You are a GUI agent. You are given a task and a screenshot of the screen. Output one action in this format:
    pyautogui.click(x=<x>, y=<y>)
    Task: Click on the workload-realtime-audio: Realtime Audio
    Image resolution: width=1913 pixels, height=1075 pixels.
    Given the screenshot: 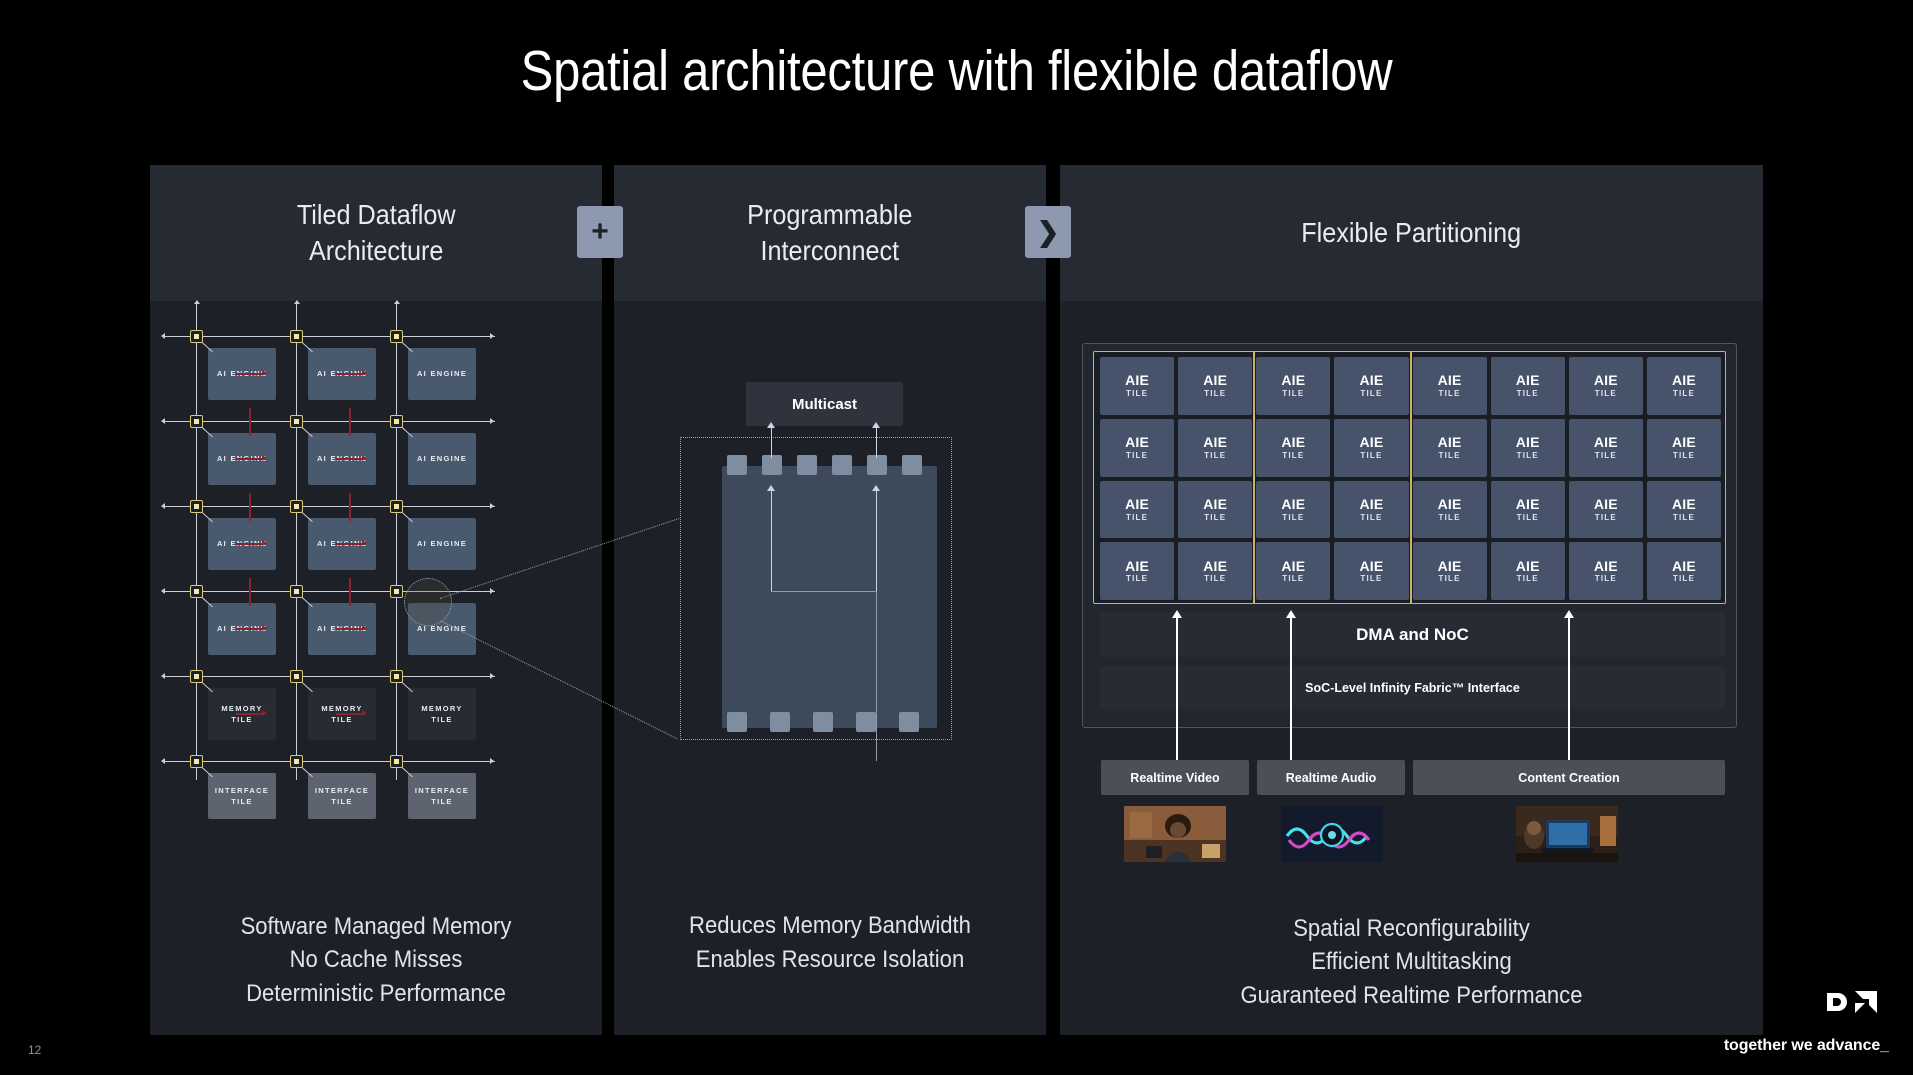 What is the action you would take?
    pyautogui.click(x=1331, y=777)
    